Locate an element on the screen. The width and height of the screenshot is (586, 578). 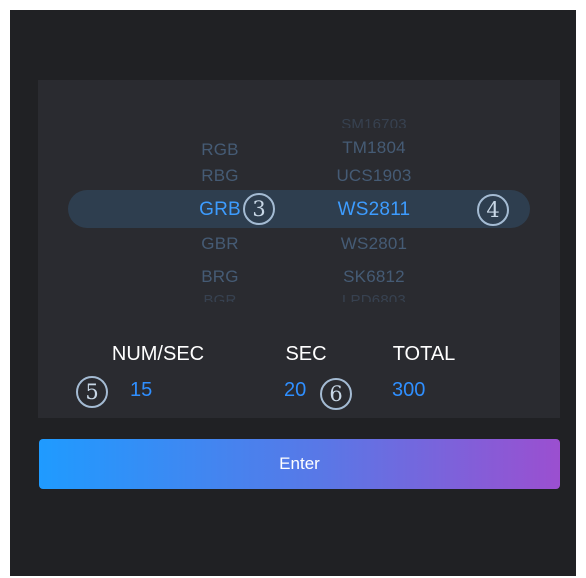
chip-type-option: LPD6803 is located at coordinates (374, 297).